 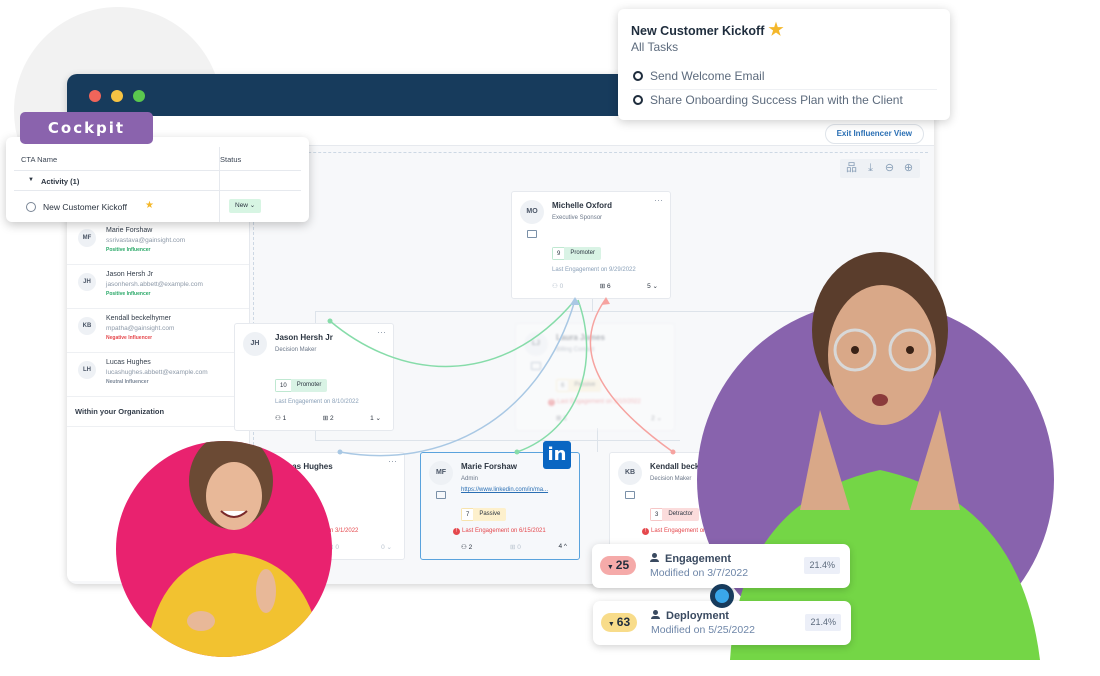 I want to click on person-illustration, so click(x=234, y=549).